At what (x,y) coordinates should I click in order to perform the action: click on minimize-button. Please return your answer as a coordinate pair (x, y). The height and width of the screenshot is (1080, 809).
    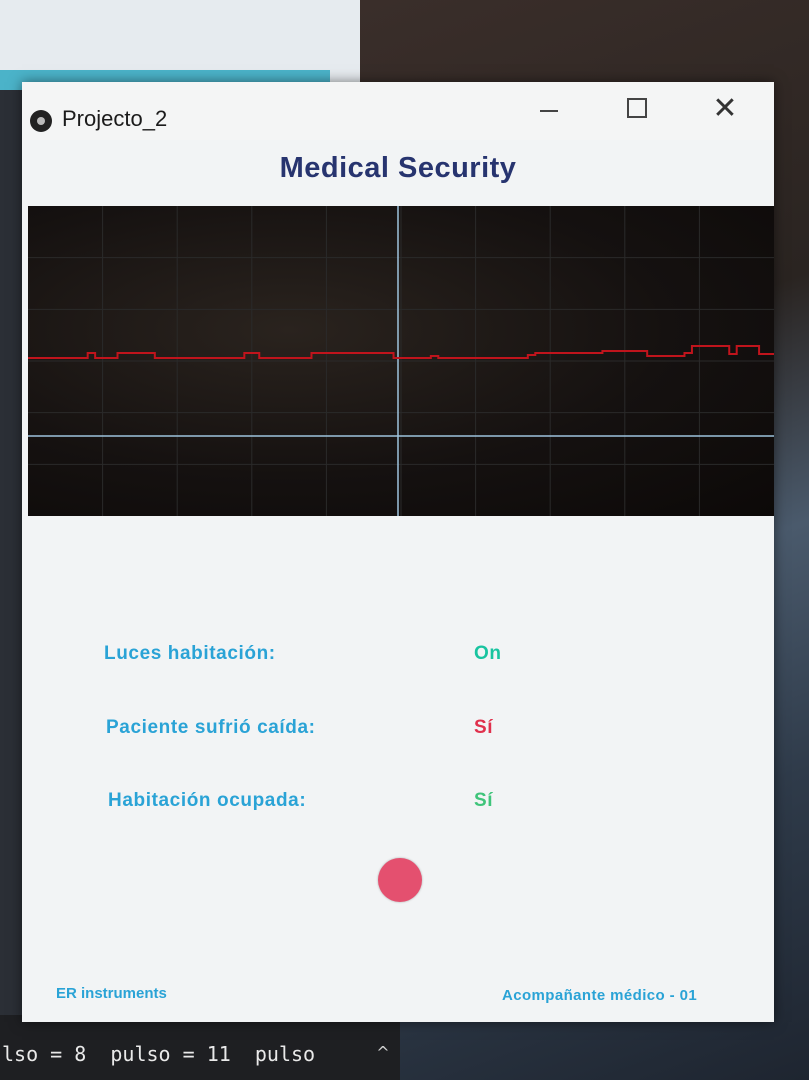
    Looking at the image, I should click on (549, 108).